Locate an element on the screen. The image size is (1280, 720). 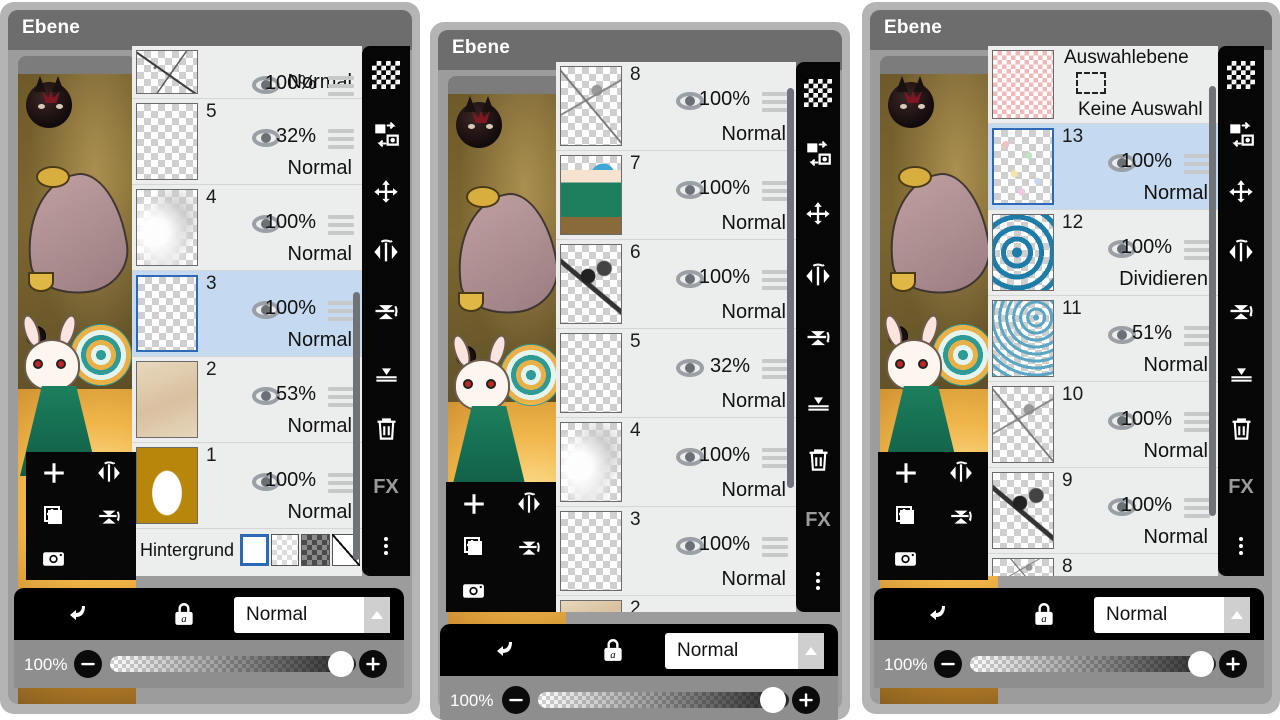
table-row: 8 100% Normal is located at coordinates (676, 106).